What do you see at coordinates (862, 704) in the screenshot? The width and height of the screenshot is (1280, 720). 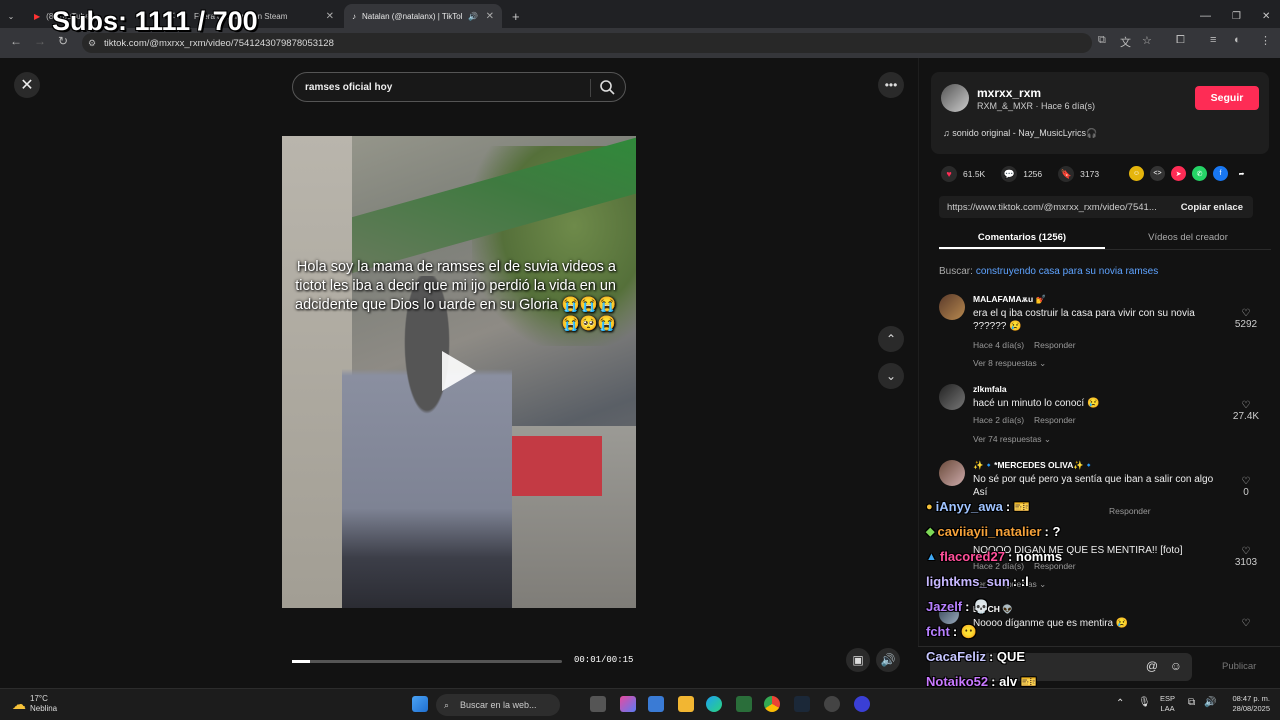 I see `app-icon` at bounding box center [862, 704].